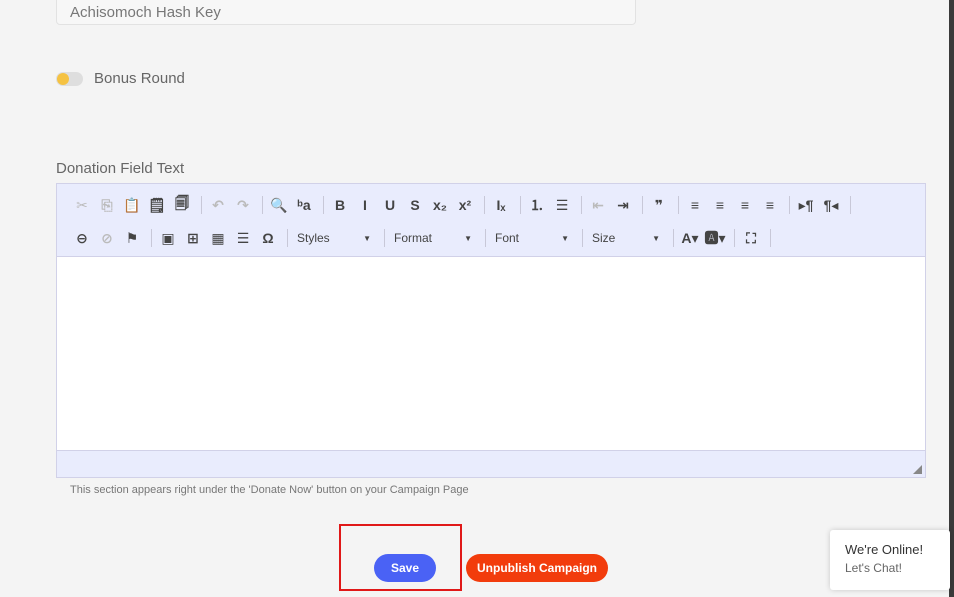  I want to click on format-dropdown: Format ▼, so click(433, 238).